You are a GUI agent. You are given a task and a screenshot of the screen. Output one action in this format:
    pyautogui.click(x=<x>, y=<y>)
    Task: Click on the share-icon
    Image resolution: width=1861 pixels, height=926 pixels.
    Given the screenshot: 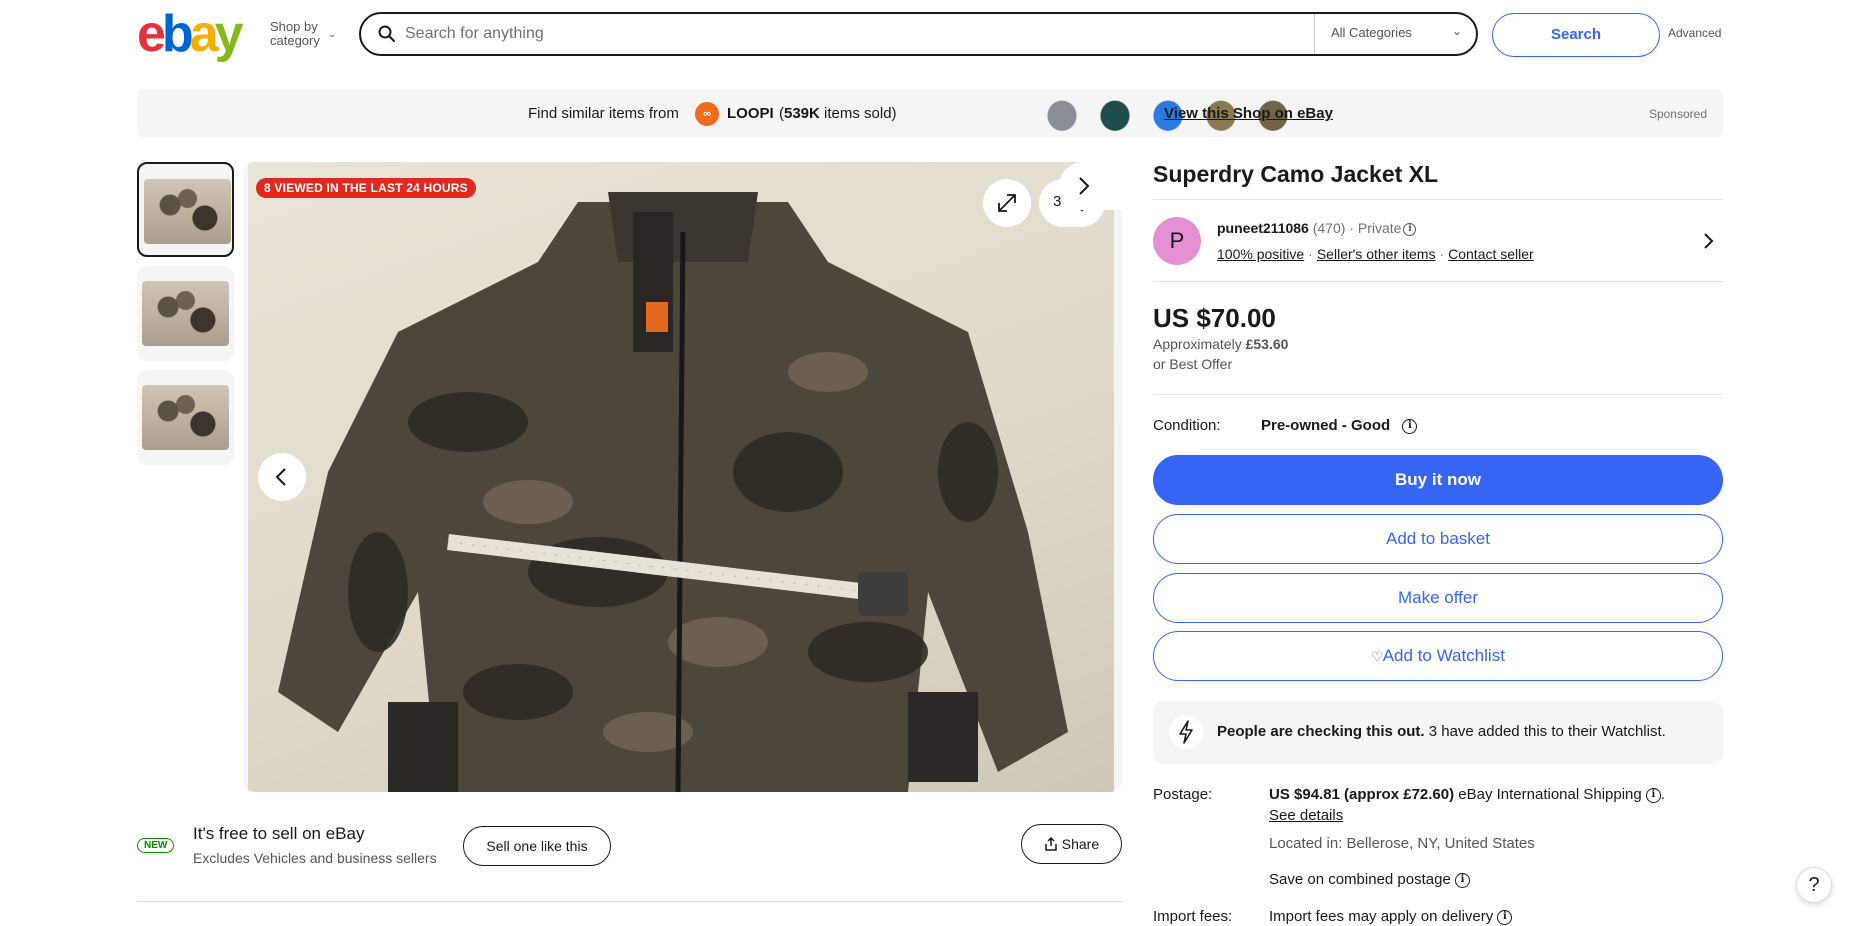 What is the action you would take?
    pyautogui.click(x=1051, y=843)
    